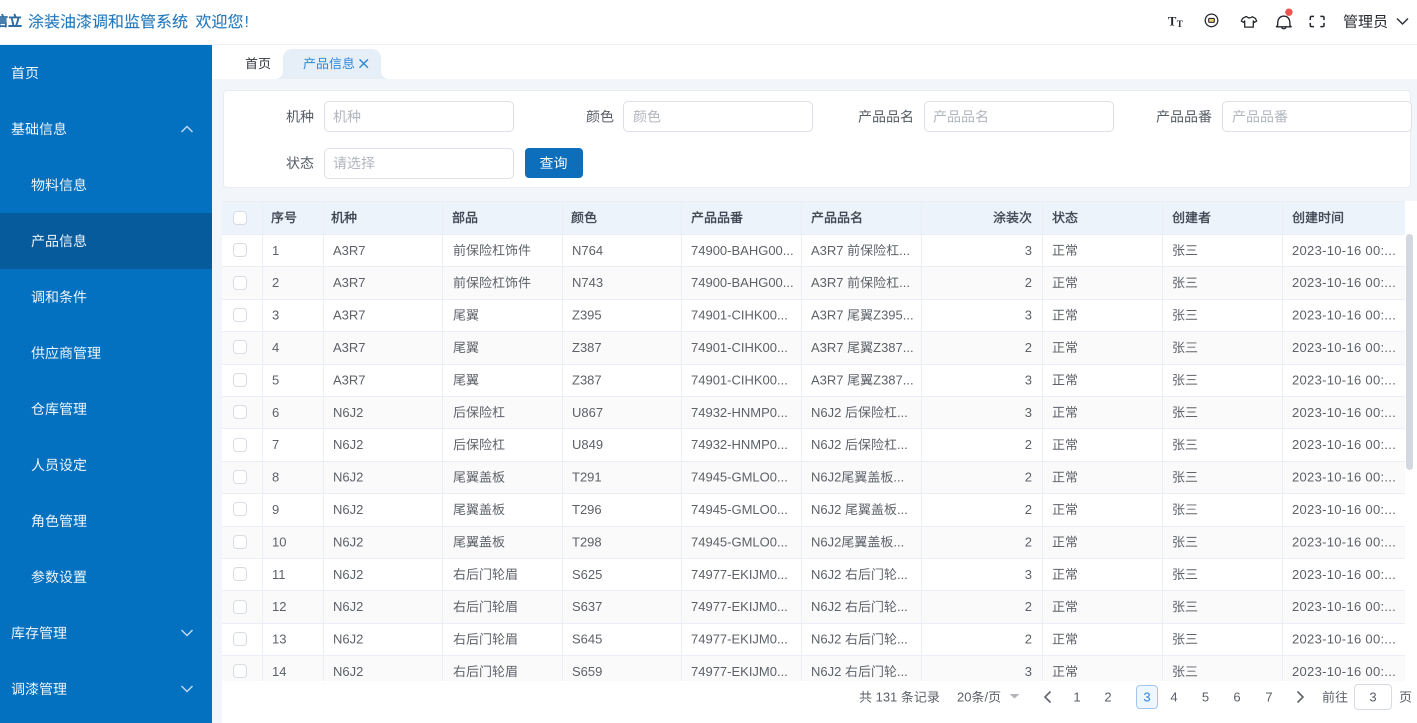 This screenshot has height=723, width=1417. Describe the element at coordinates (587, 639) in the screenshot. I see `svg-text: S645` at that location.